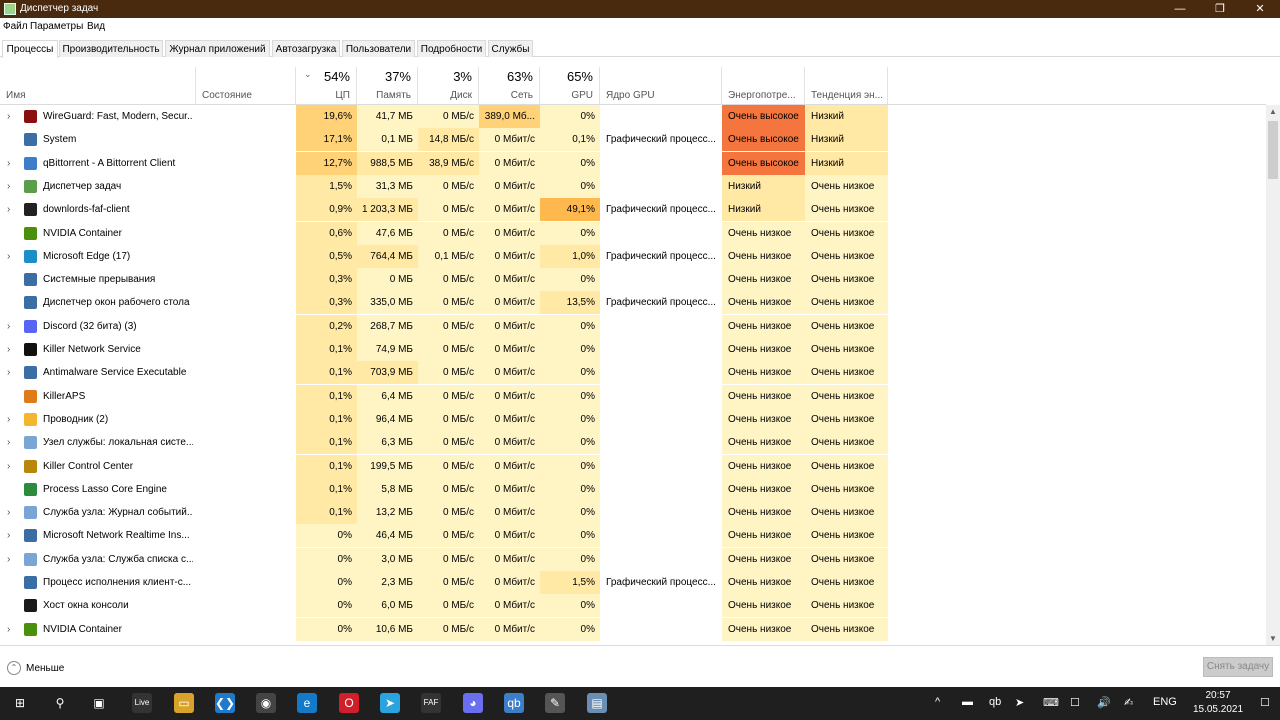 Image resolution: width=1280 pixels, height=720 pixels. What do you see at coordinates (1260, 9) in the screenshot?
I see `close-button: ✕` at bounding box center [1260, 9].